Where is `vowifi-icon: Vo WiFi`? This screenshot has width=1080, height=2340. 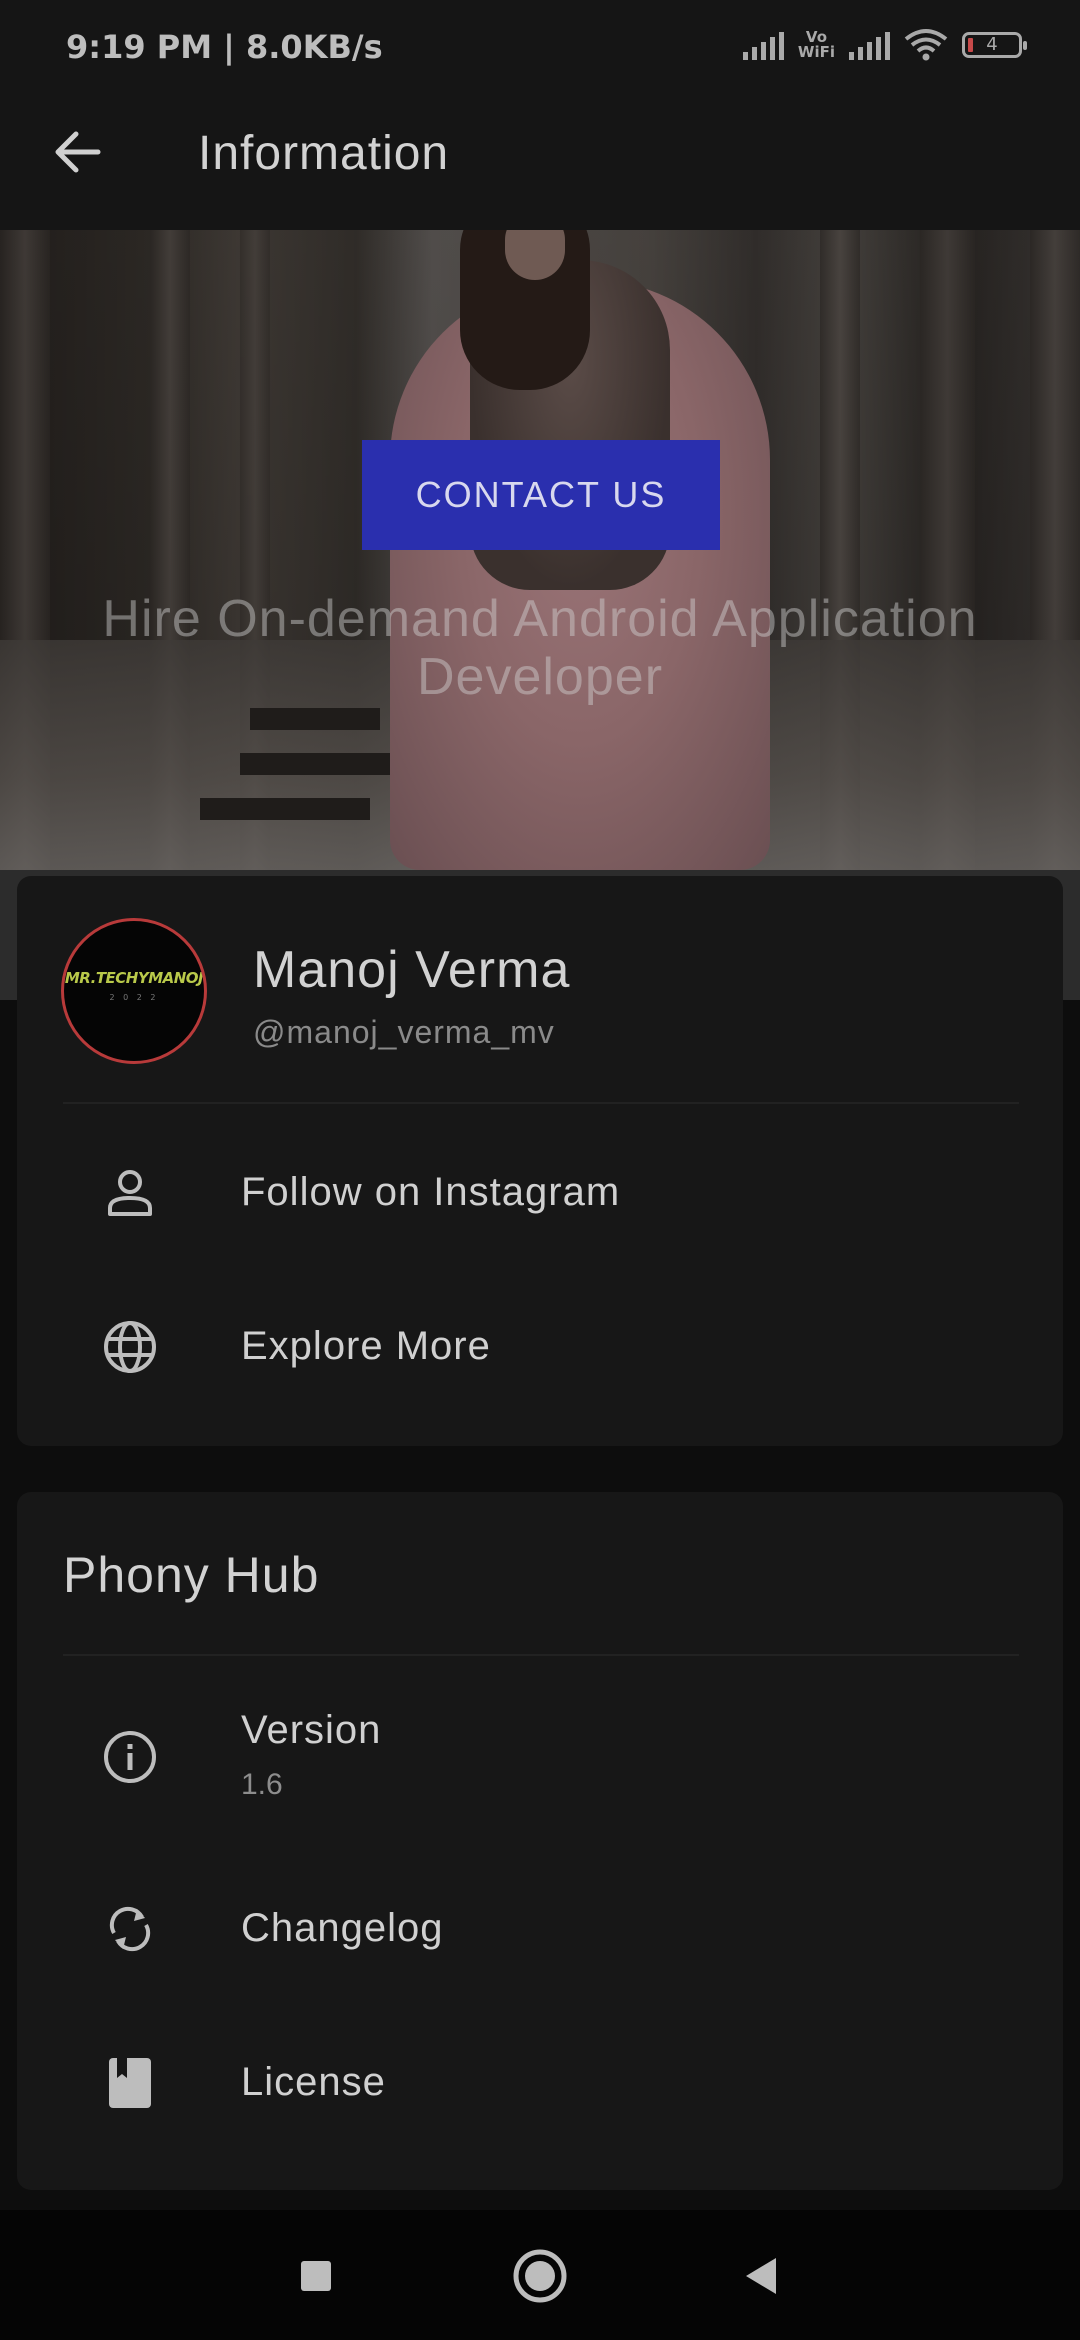 vowifi-icon: Vo WiFi is located at coordinates (816, 44).